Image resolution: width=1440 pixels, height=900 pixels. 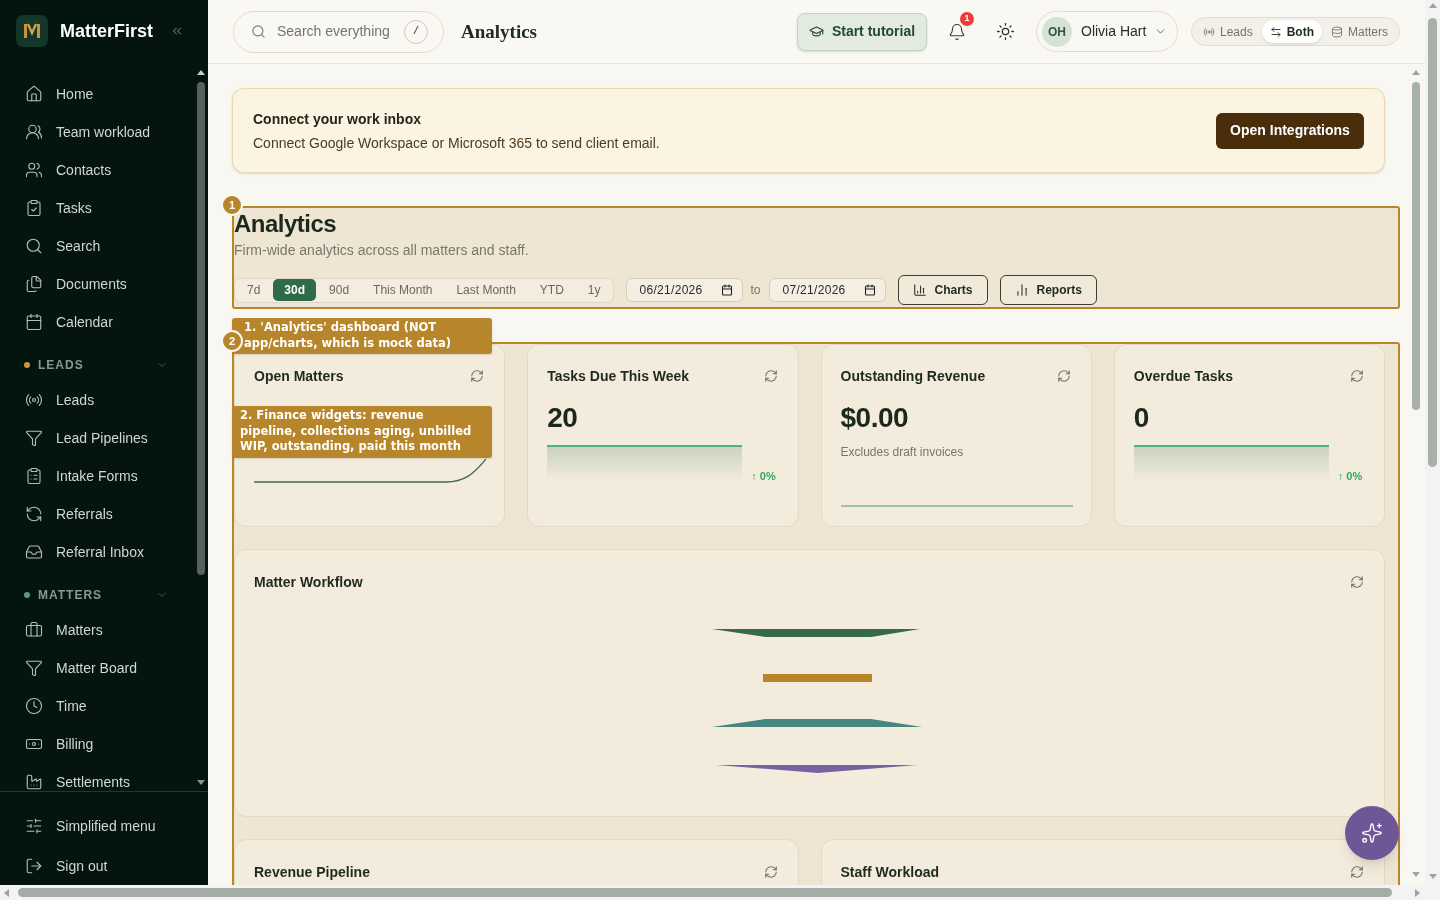 I want to click on nav-link: Time, so click(x=99, y=706).